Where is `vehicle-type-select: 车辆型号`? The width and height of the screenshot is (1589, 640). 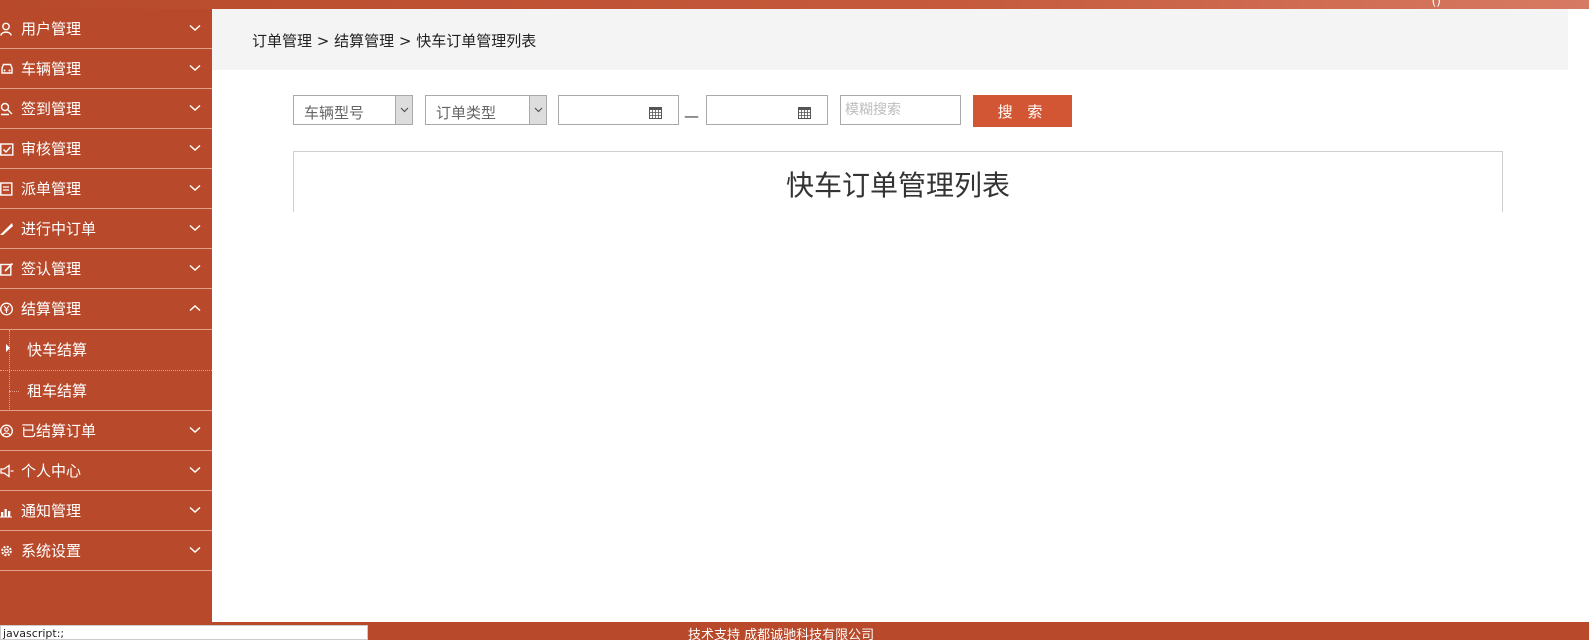 vehicle-type-select: 车辆型号 is located at coordinates (353, 110).